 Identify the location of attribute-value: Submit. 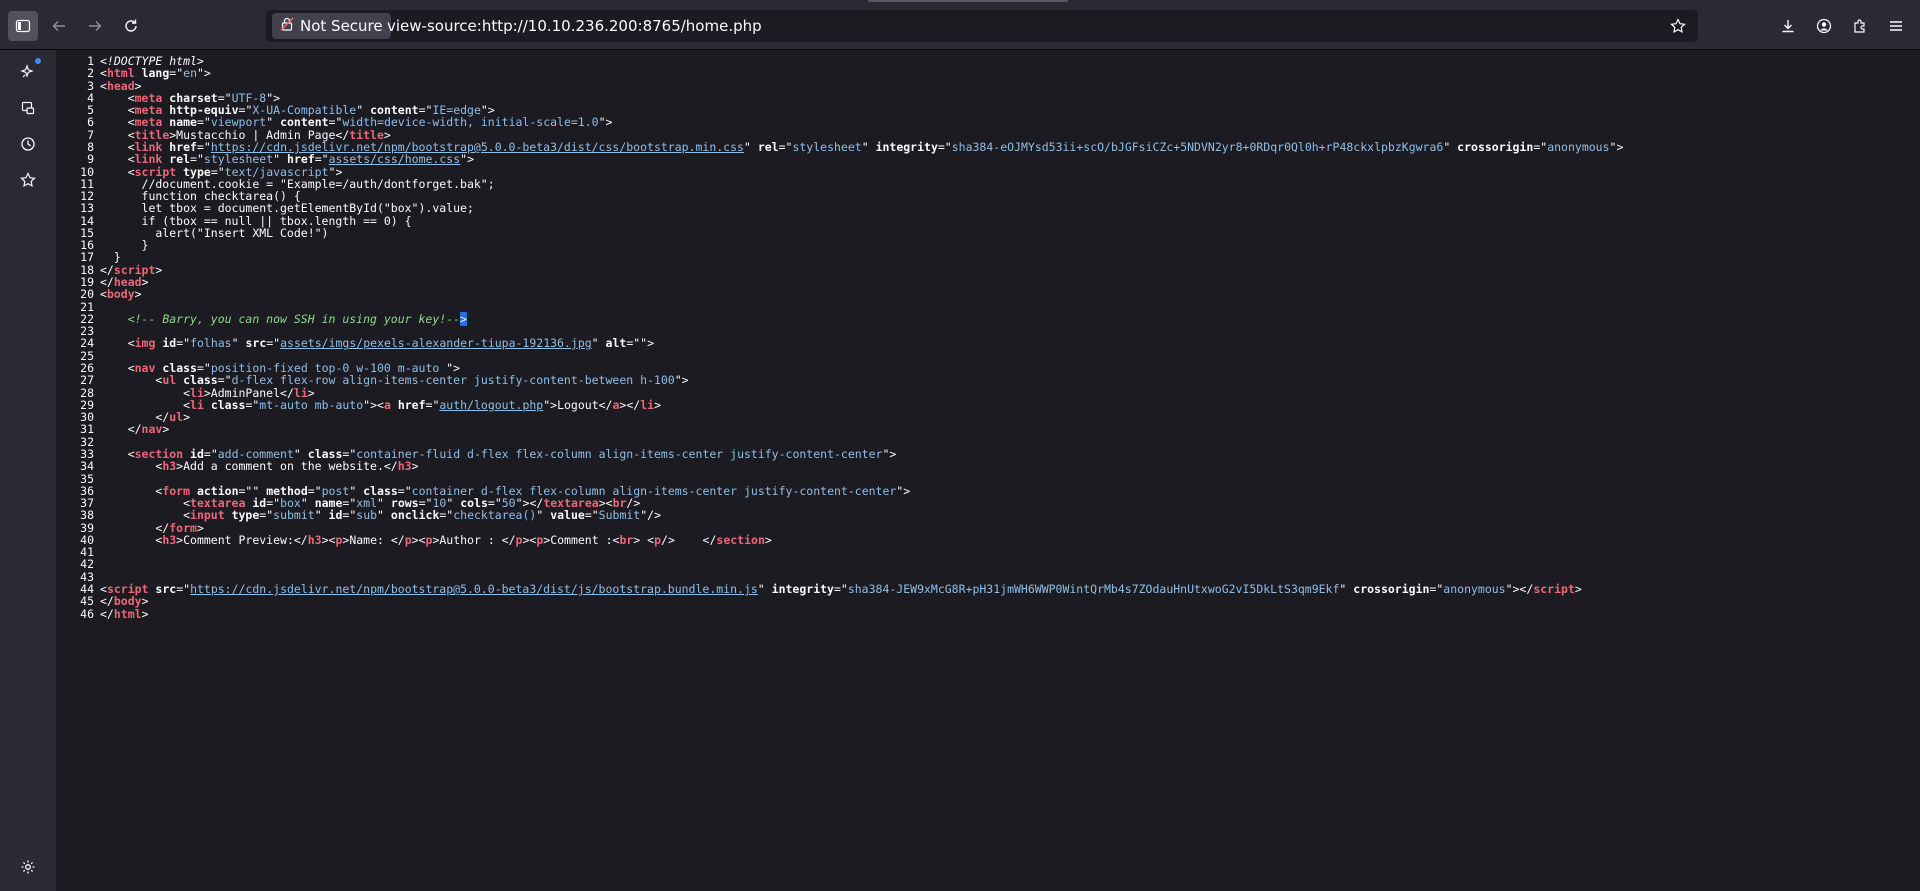
(619, 515).